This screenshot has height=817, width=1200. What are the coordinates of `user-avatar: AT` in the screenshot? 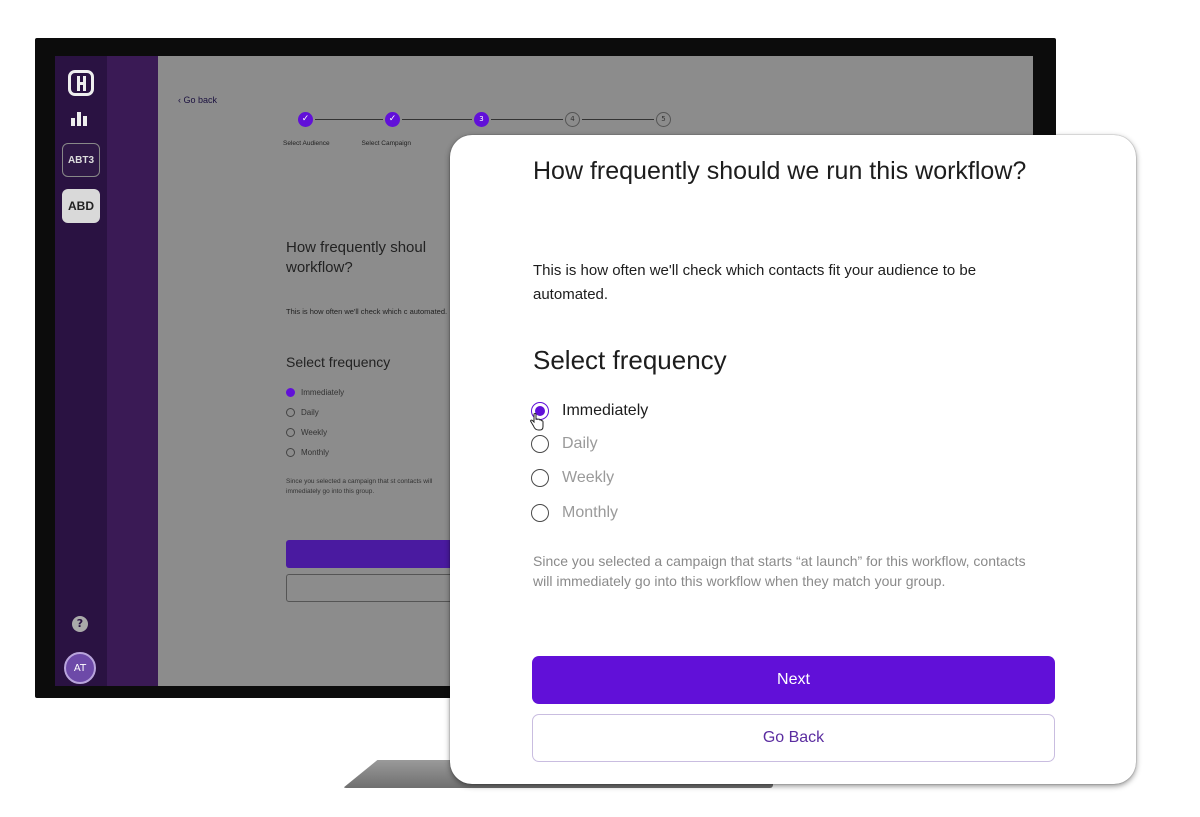 It's located at (80, 668).